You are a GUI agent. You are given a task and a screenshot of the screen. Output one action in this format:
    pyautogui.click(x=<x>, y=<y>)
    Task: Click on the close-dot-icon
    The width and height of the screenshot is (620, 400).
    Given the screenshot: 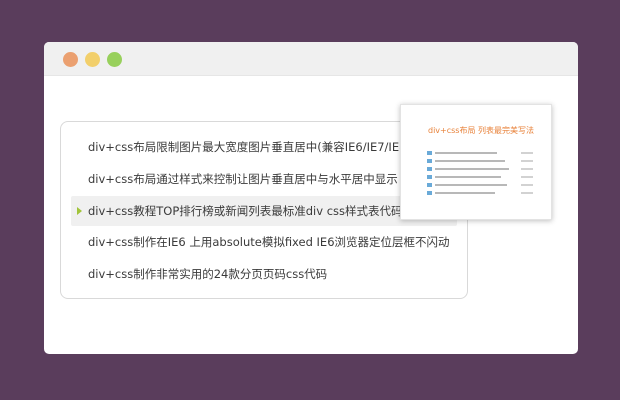 What is the action you would take?
    pyautogui.click(x=70, y=59)
    